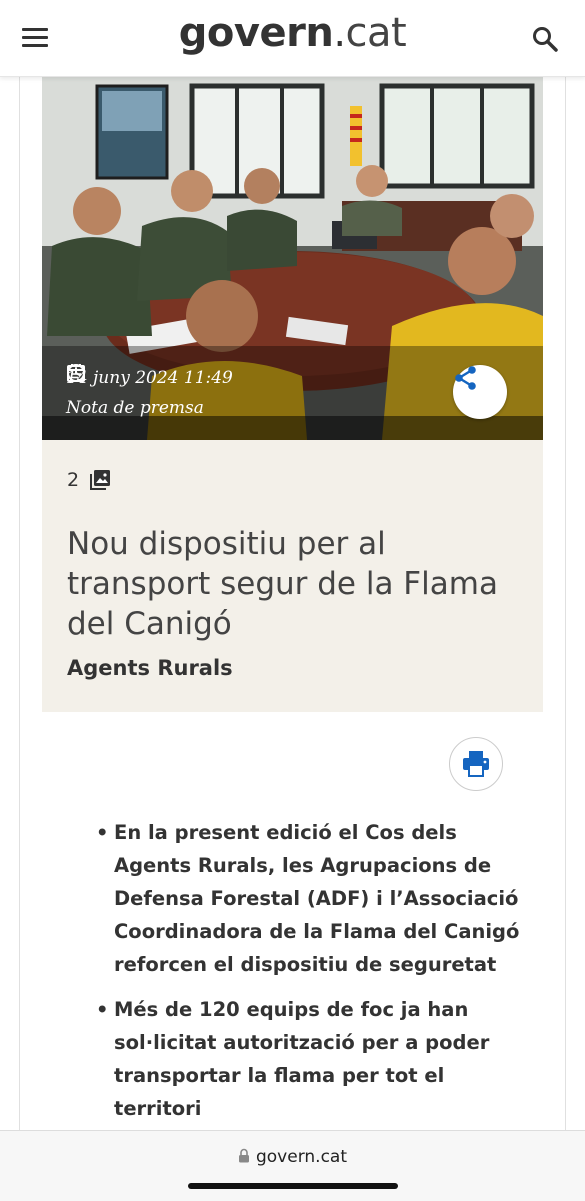  What do you see at coordinates (149, 393) in the screenshot?
I see `hero-meta: 14 juny 2024 11:49 Nota de premsa` at bounding box center [149, 393].